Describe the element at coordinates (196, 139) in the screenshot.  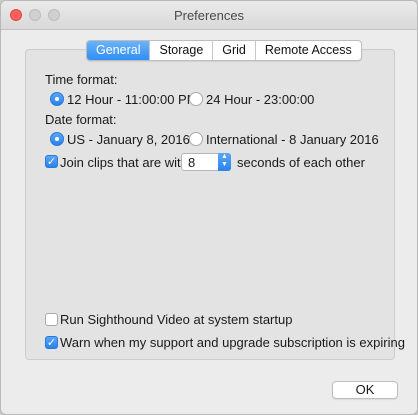
I see `date-format-international-radio` at that location.